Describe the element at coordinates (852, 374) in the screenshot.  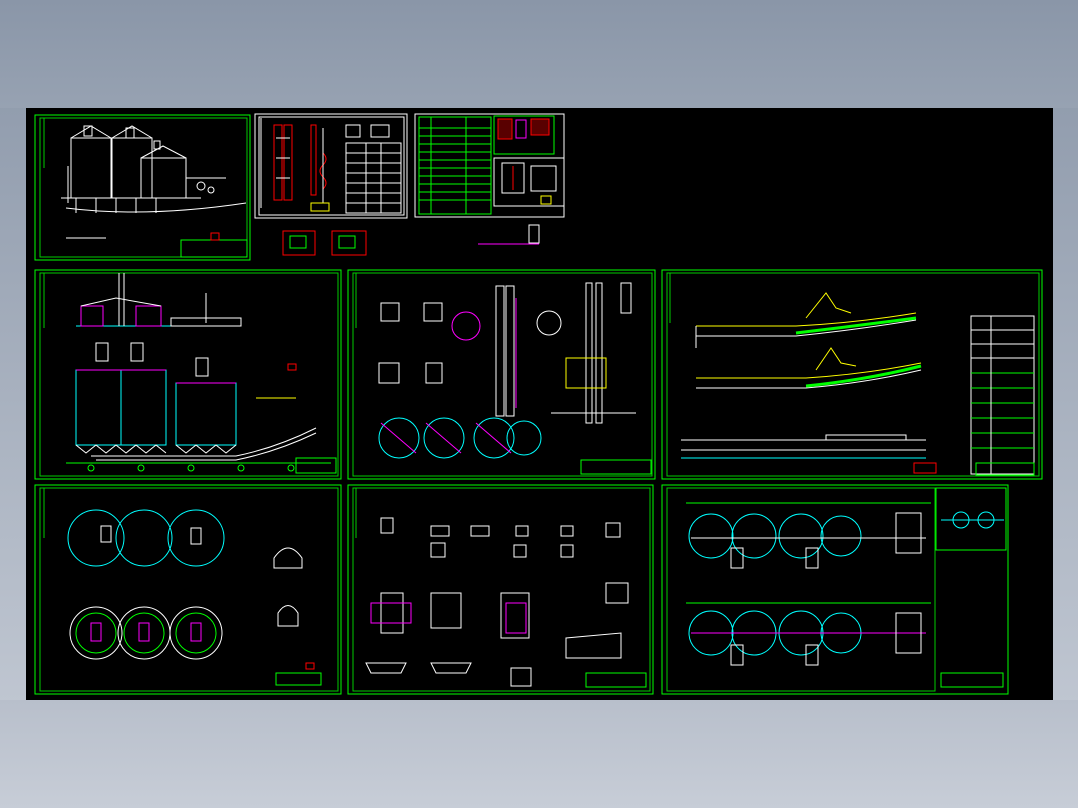
I see `sheet-conveyor-profile` at that location.